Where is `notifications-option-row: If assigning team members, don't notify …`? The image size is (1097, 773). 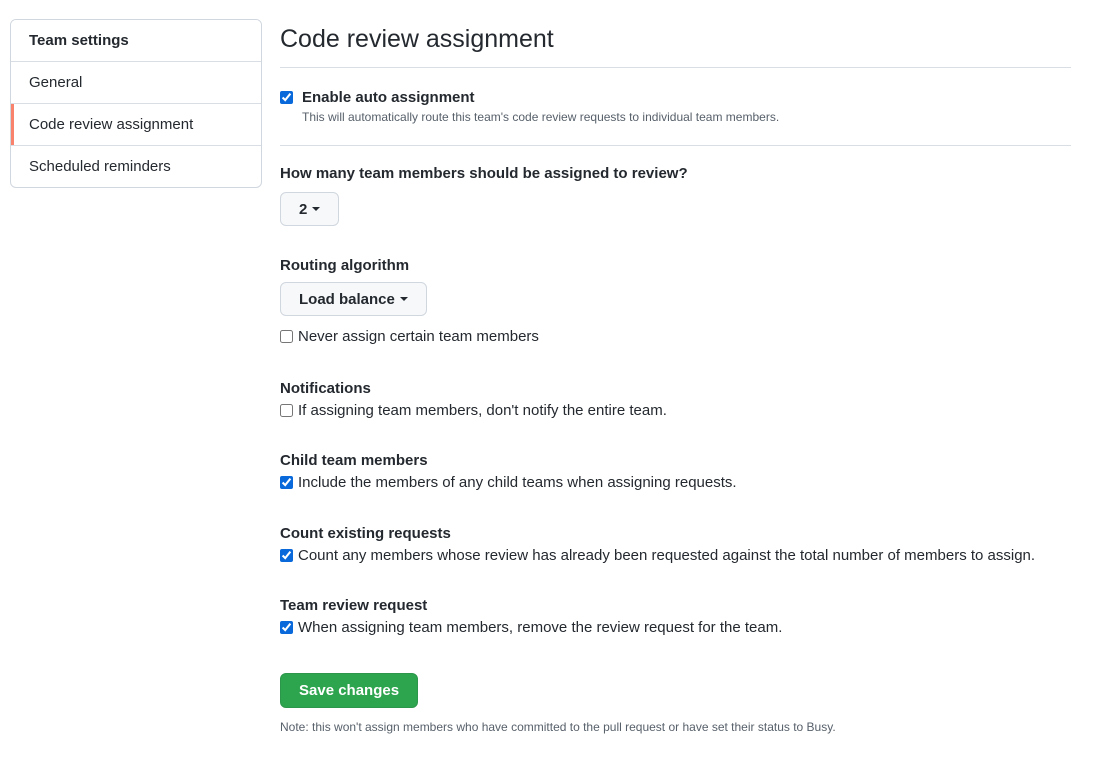
notifications-option-row: If assigning team members, don't notify … is located at coordinates (675, 411).